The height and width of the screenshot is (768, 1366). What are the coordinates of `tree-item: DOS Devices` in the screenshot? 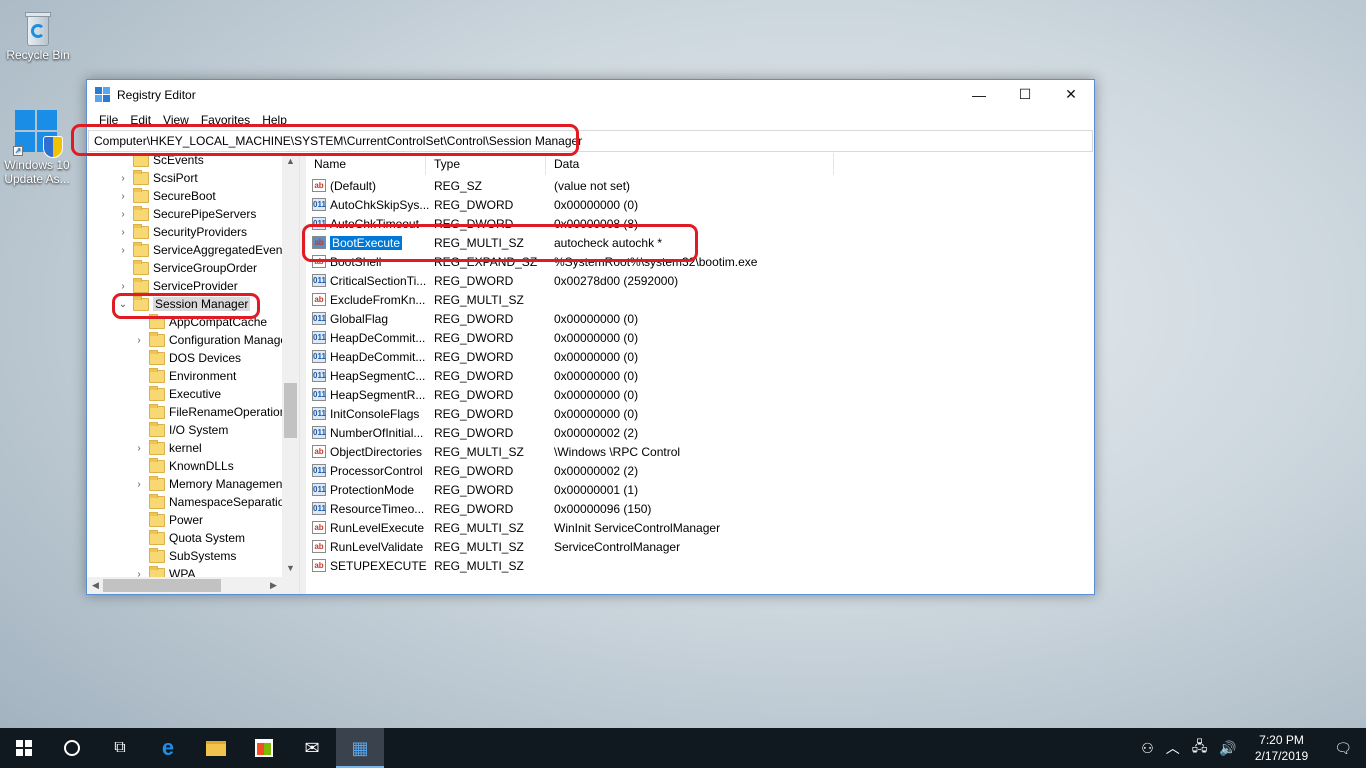 It's located at (187, 358).